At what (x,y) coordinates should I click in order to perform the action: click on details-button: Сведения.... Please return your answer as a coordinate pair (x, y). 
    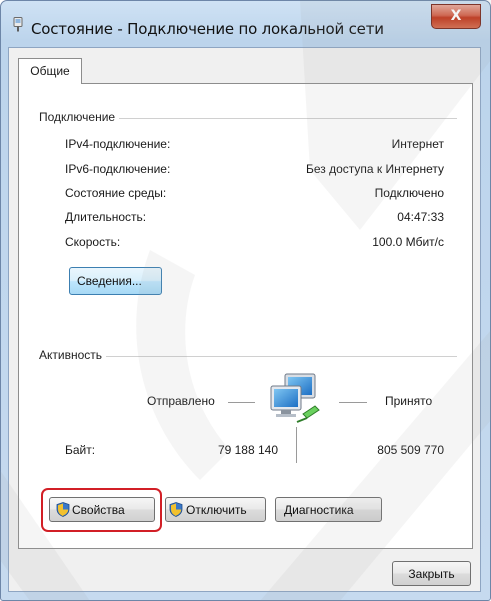
    Looking at the image, I should click on (115, 281).